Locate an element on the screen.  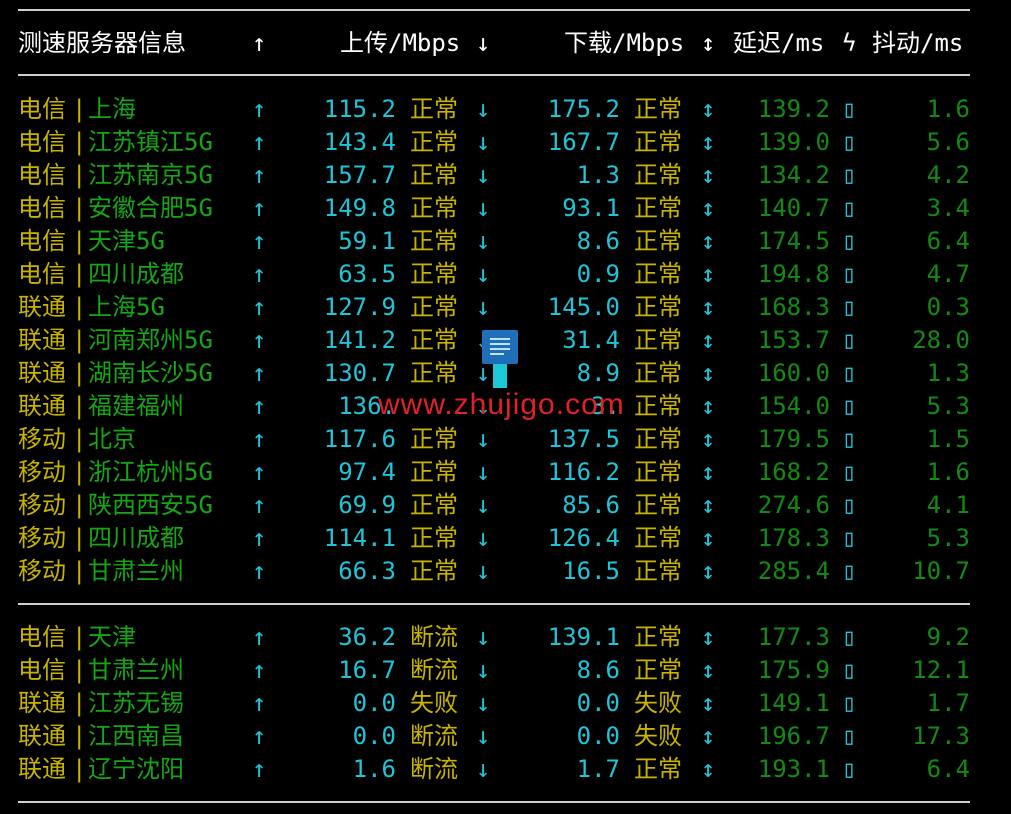
location-label: 河南郑州5G is located at coordinates (150, 340).